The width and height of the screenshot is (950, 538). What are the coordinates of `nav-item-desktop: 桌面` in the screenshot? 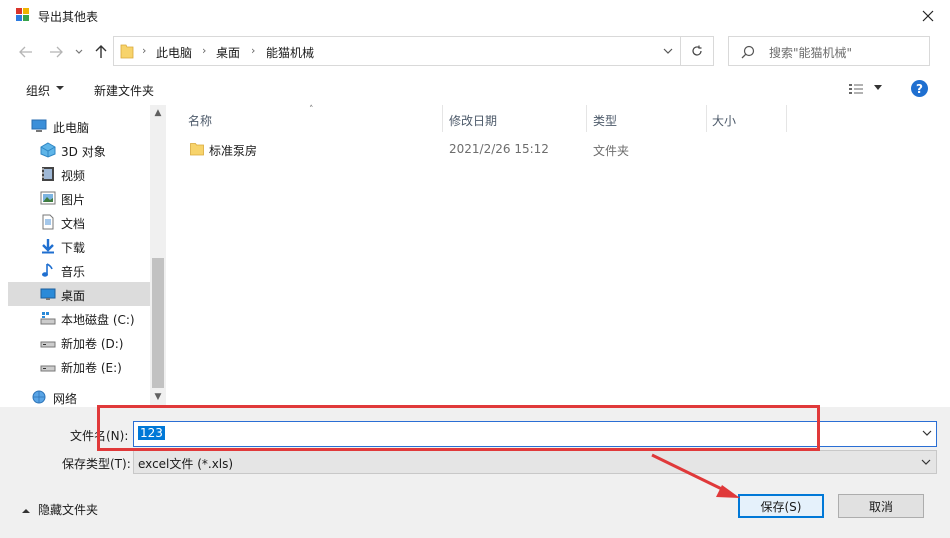 It's located at (79, 294).